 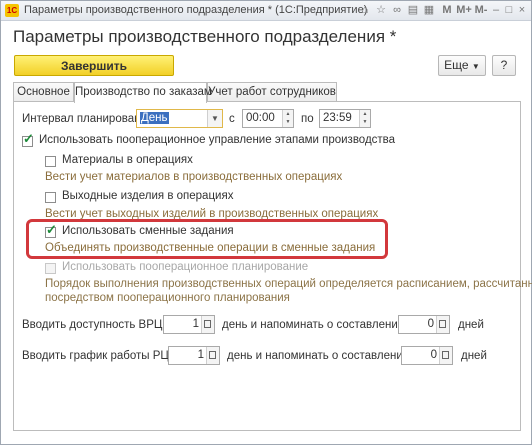 What do you see at coordinates (433, 355) in the screenshot?
I see `schedule-remind-value: 0` at bounding box center [433, 355].